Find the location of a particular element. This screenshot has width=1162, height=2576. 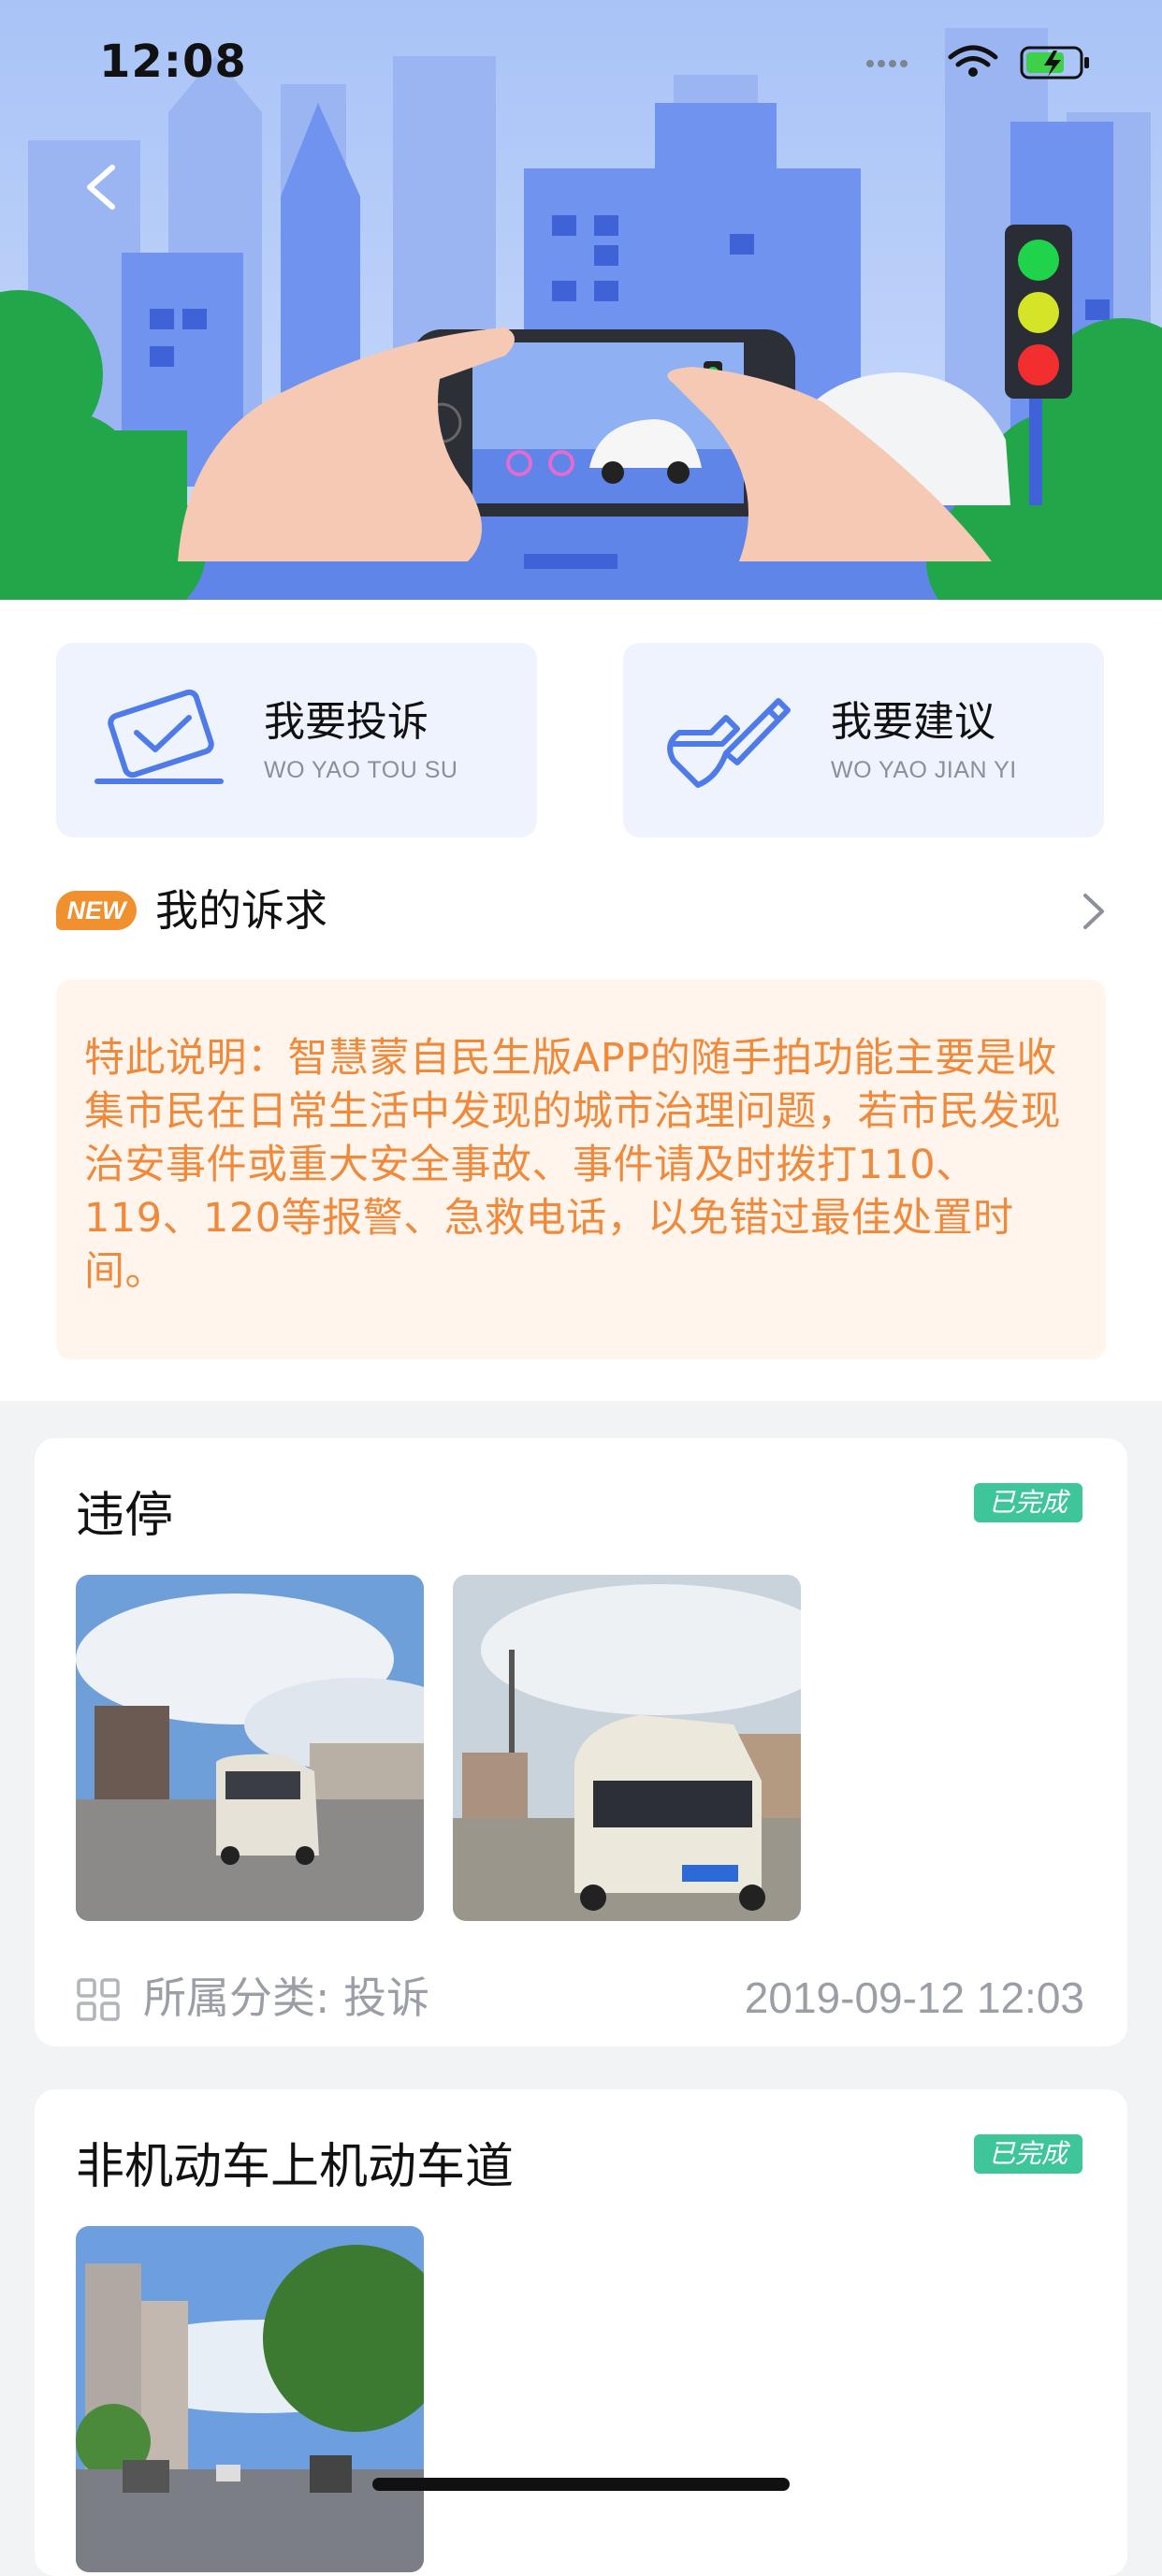

status-icons is located at coordinates (983, 61).